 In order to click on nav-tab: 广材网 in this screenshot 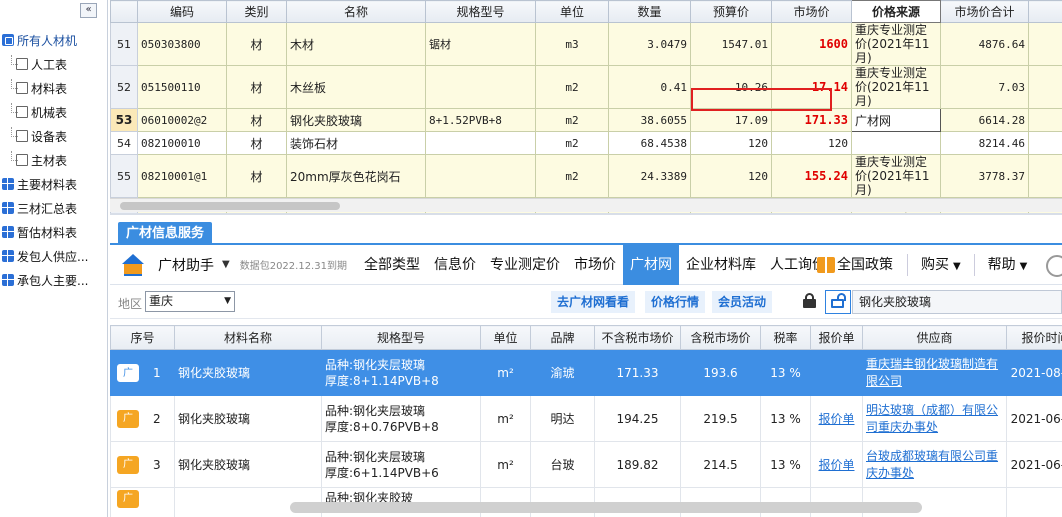, I will do `click(650, 264)`.